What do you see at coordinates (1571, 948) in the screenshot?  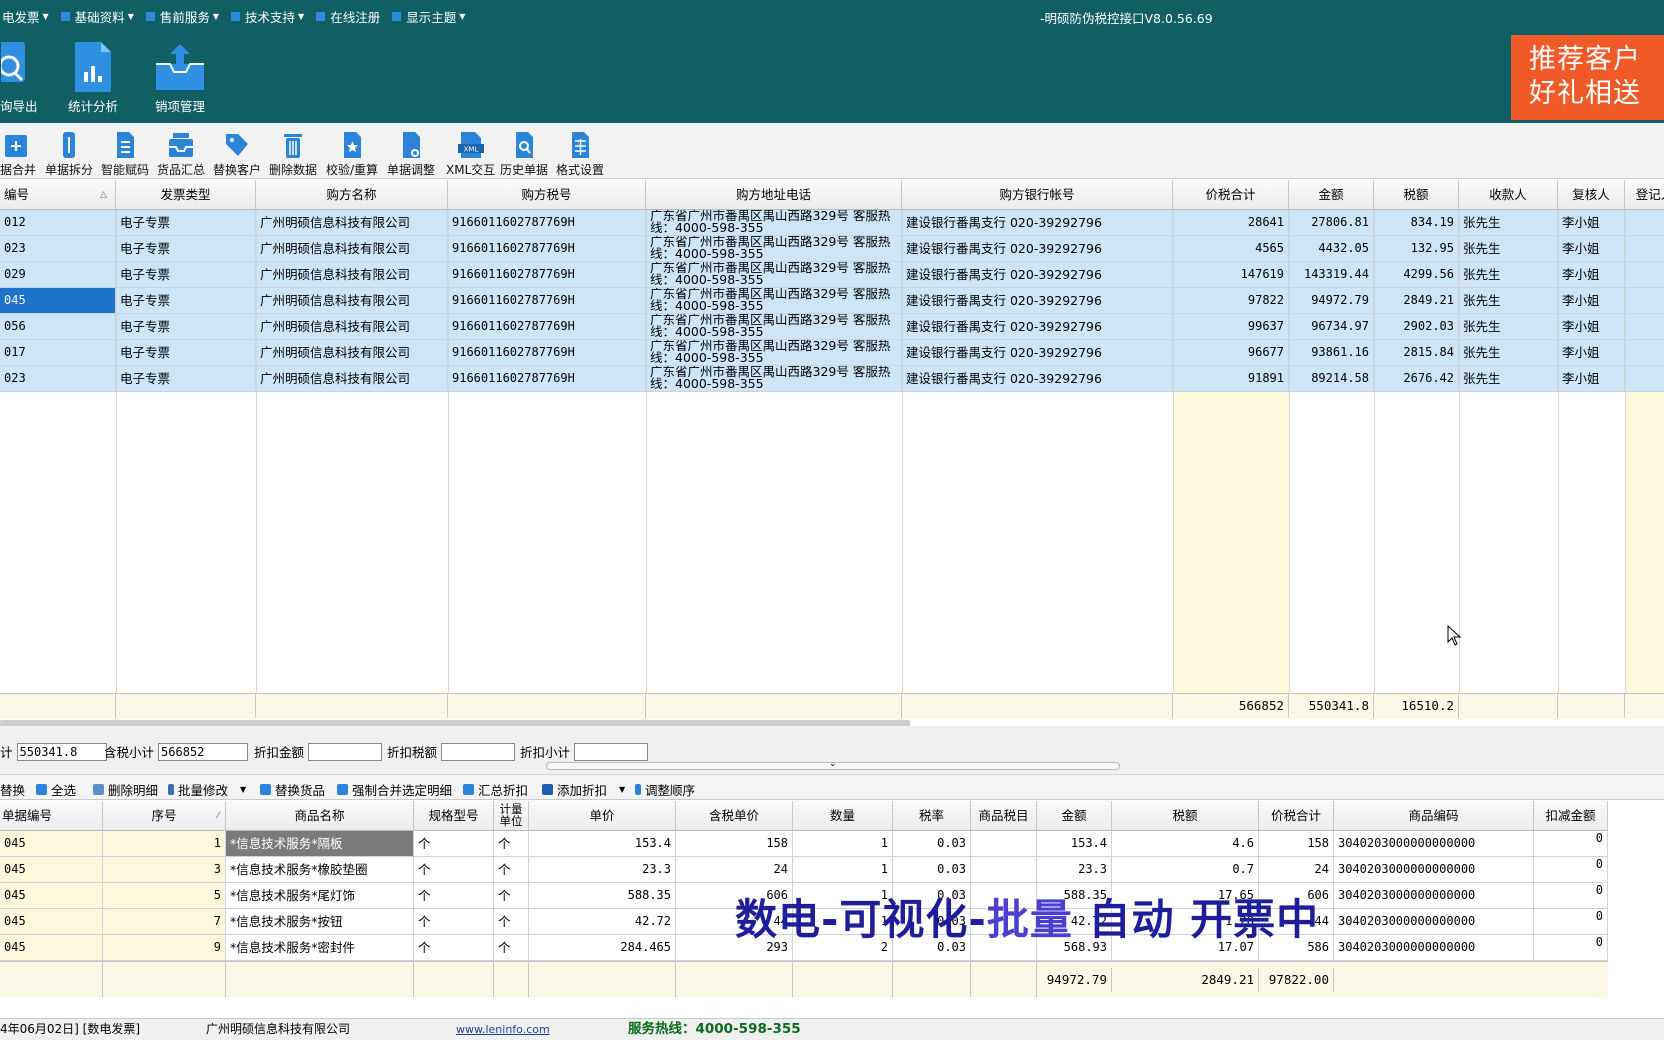 I see `cell-deduct: 0` at bounding box center [1571, 948].